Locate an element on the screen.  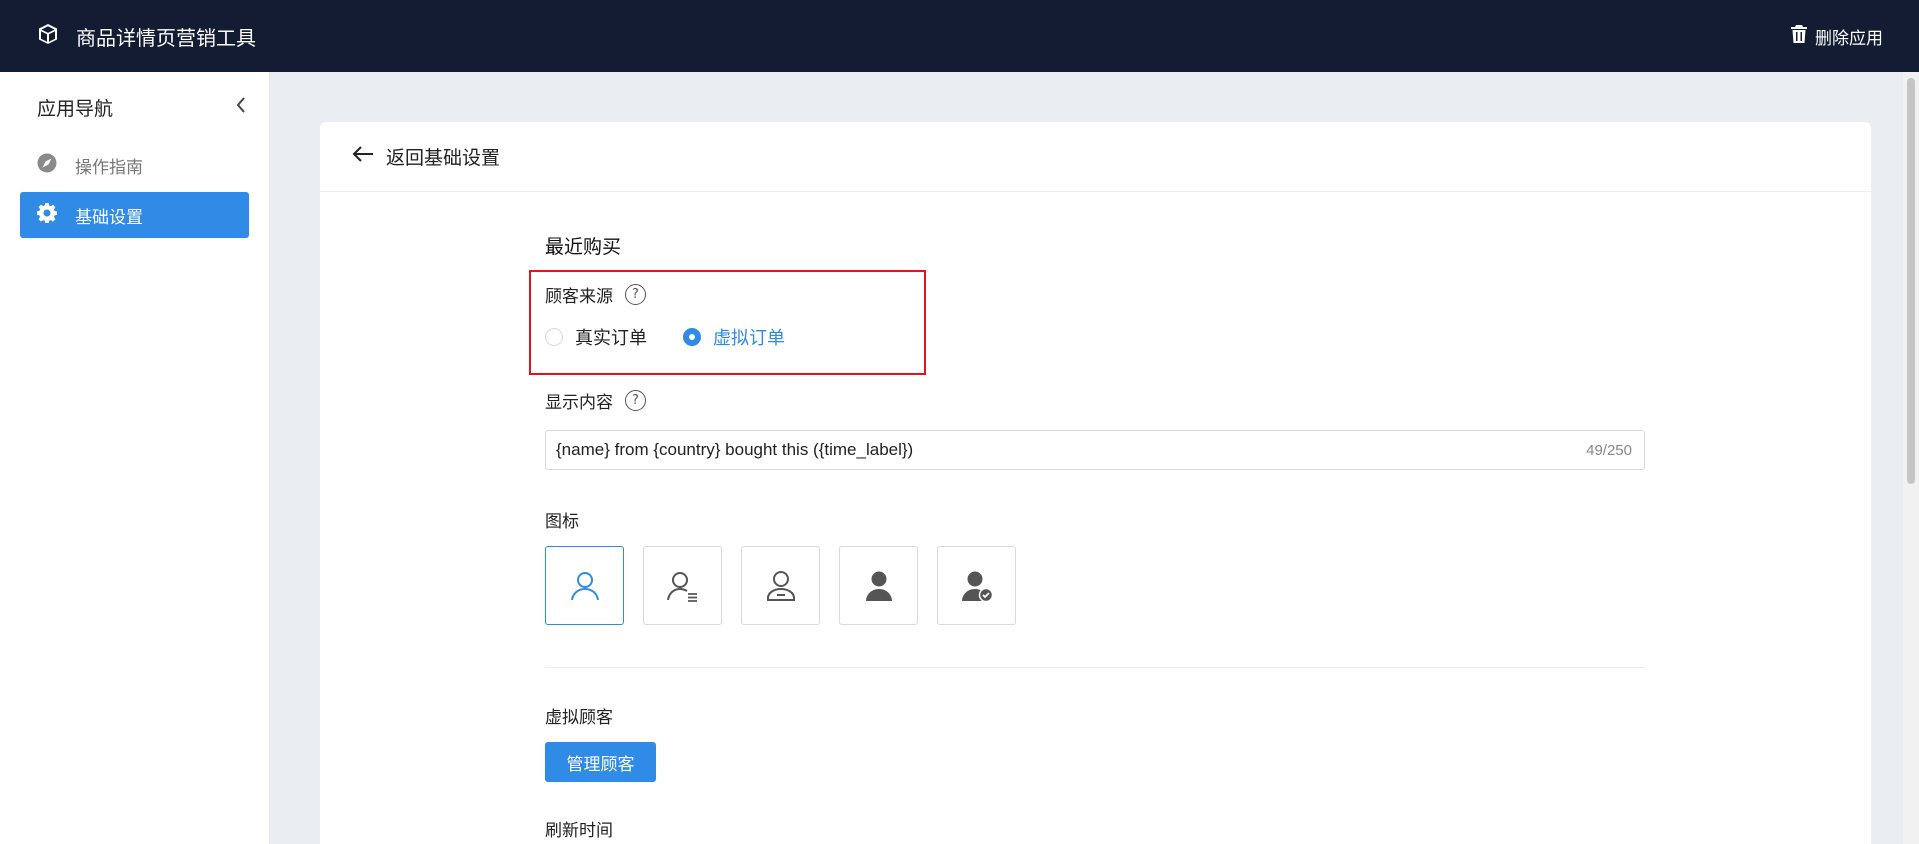
icon-option-user-outline is located at coordinates (584, 585).